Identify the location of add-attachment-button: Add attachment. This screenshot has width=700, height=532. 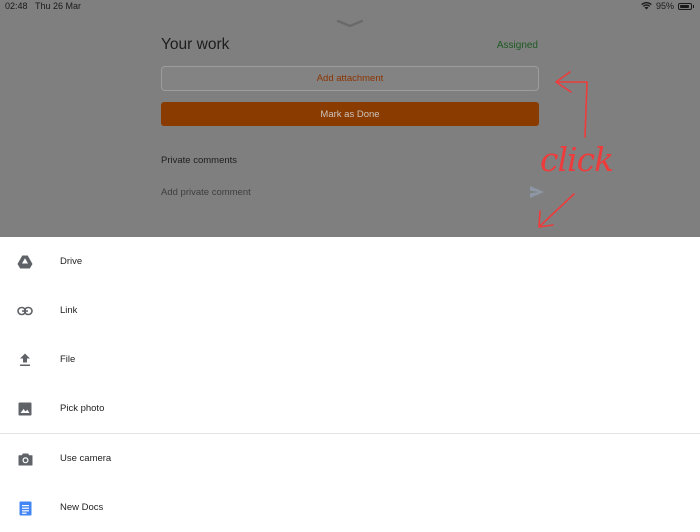
(350, 78).